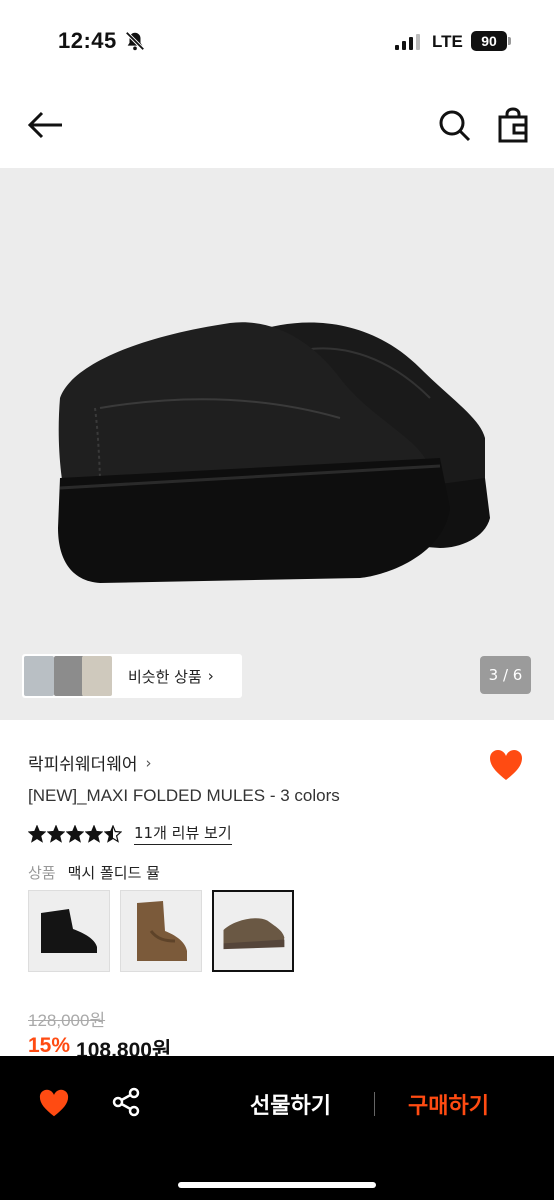  What do you see at coordinates (374, 1104) in the screenshot?
I see `divider` at bounding box center [374, 1104].